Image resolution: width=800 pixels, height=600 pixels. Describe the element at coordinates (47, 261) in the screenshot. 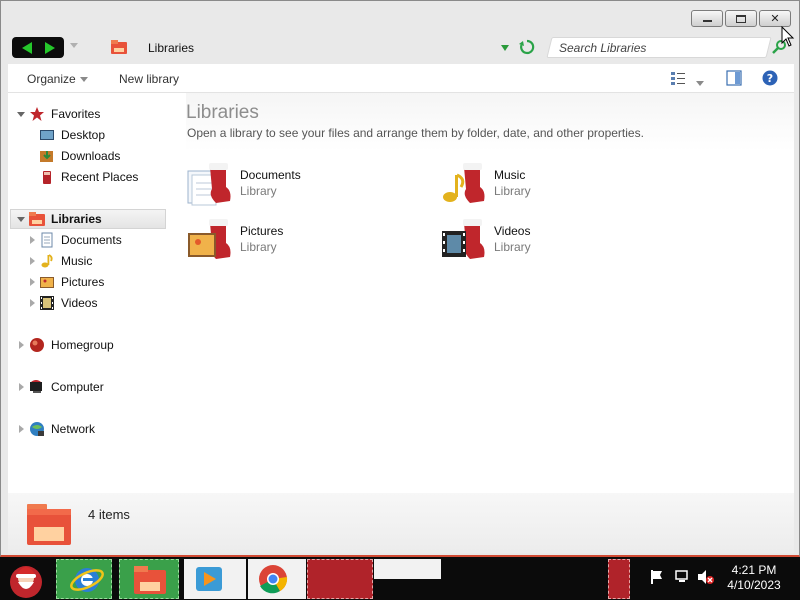

I see `music-note-icon` at that location.